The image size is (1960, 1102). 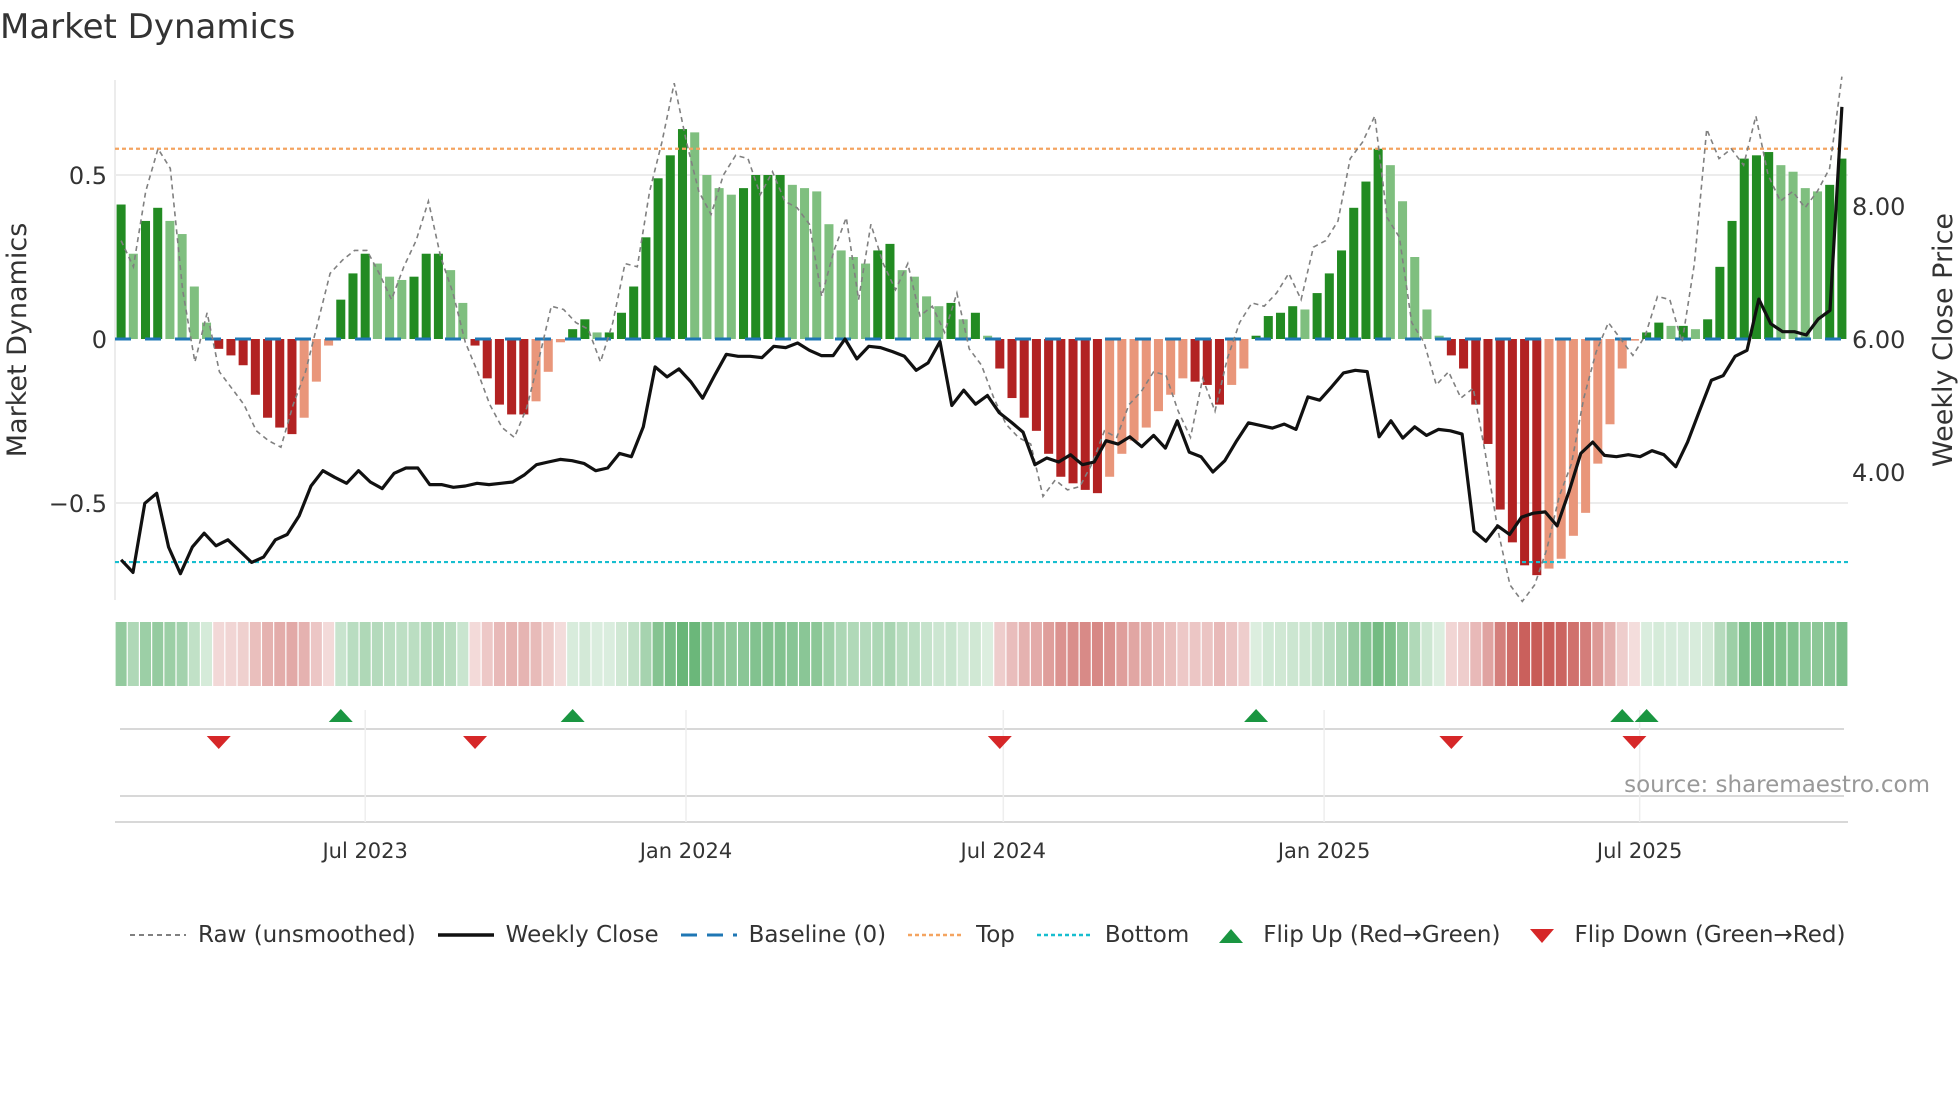 What do you see at coordinates (981, 654) in the screenshot?
I see `regime-heat-strip` at bounding box center [981, 654].